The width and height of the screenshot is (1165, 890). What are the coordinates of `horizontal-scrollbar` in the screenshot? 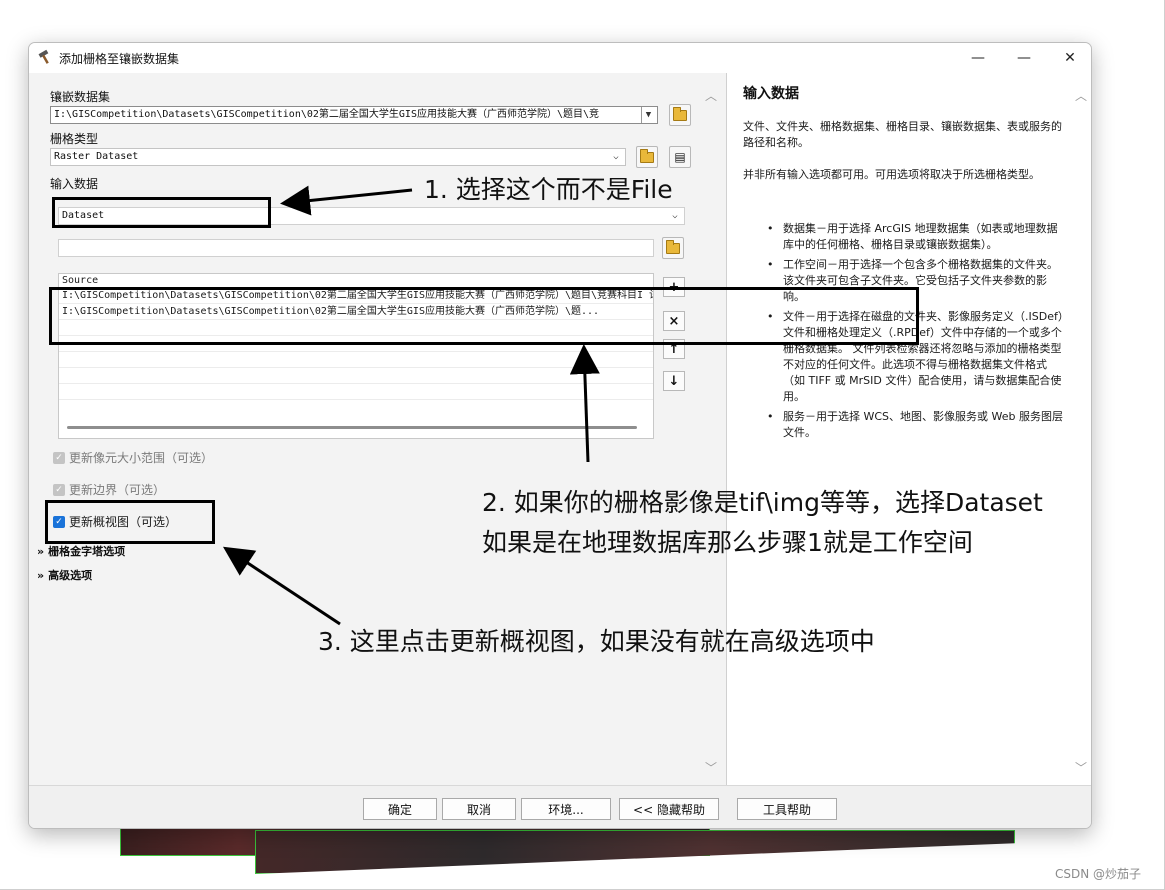 It's located at (352, 427).